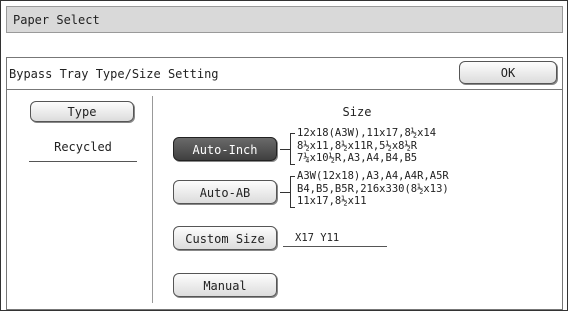 This screenshot has height=311, width=568. What do you see at coordinates (335, 239) in the screenshot?
I see `custom-size-value: X17 Y11` at bounding box center [335, 239].